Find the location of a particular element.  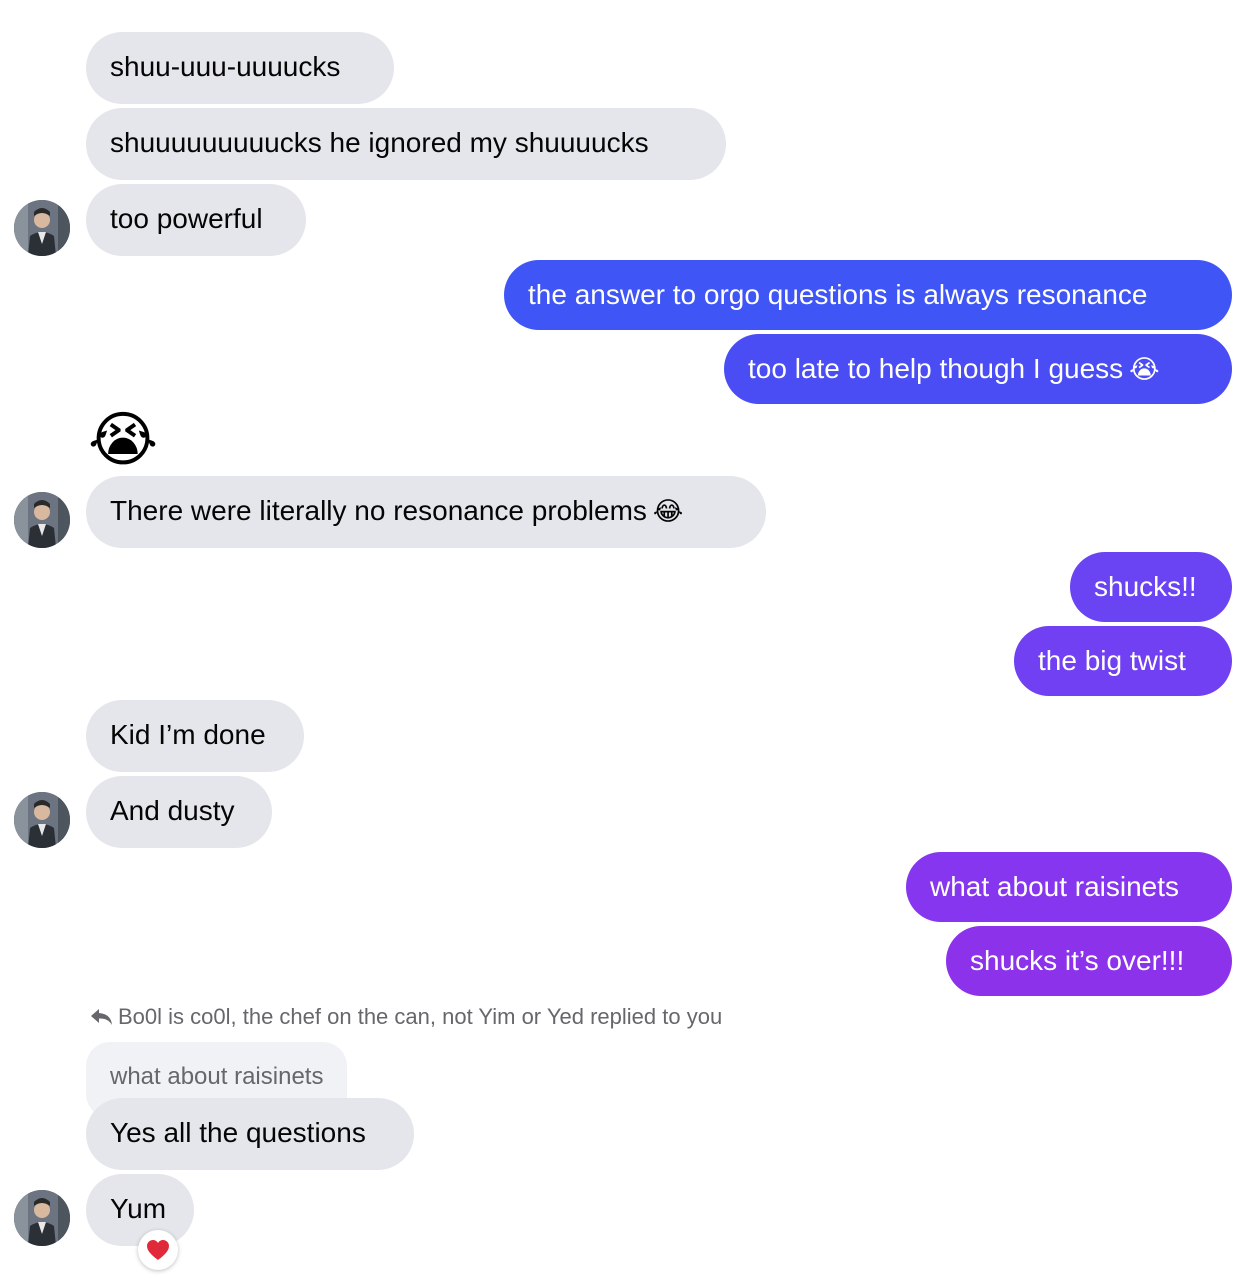

message-bubble-outgoing: the big twist is located at coordinates (1123, 661).